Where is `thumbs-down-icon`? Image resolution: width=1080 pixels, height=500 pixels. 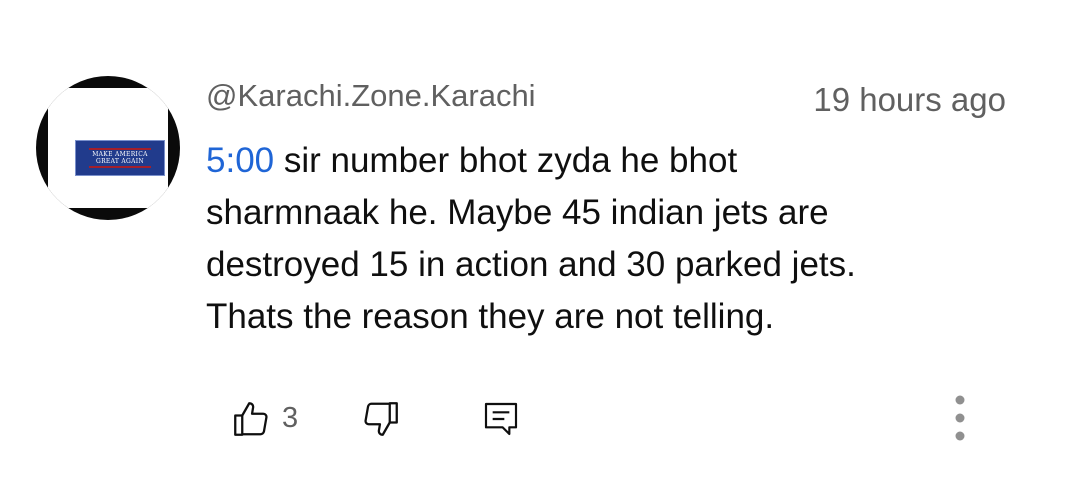 thumbs-down-icon is located at coordinates (381, 419).